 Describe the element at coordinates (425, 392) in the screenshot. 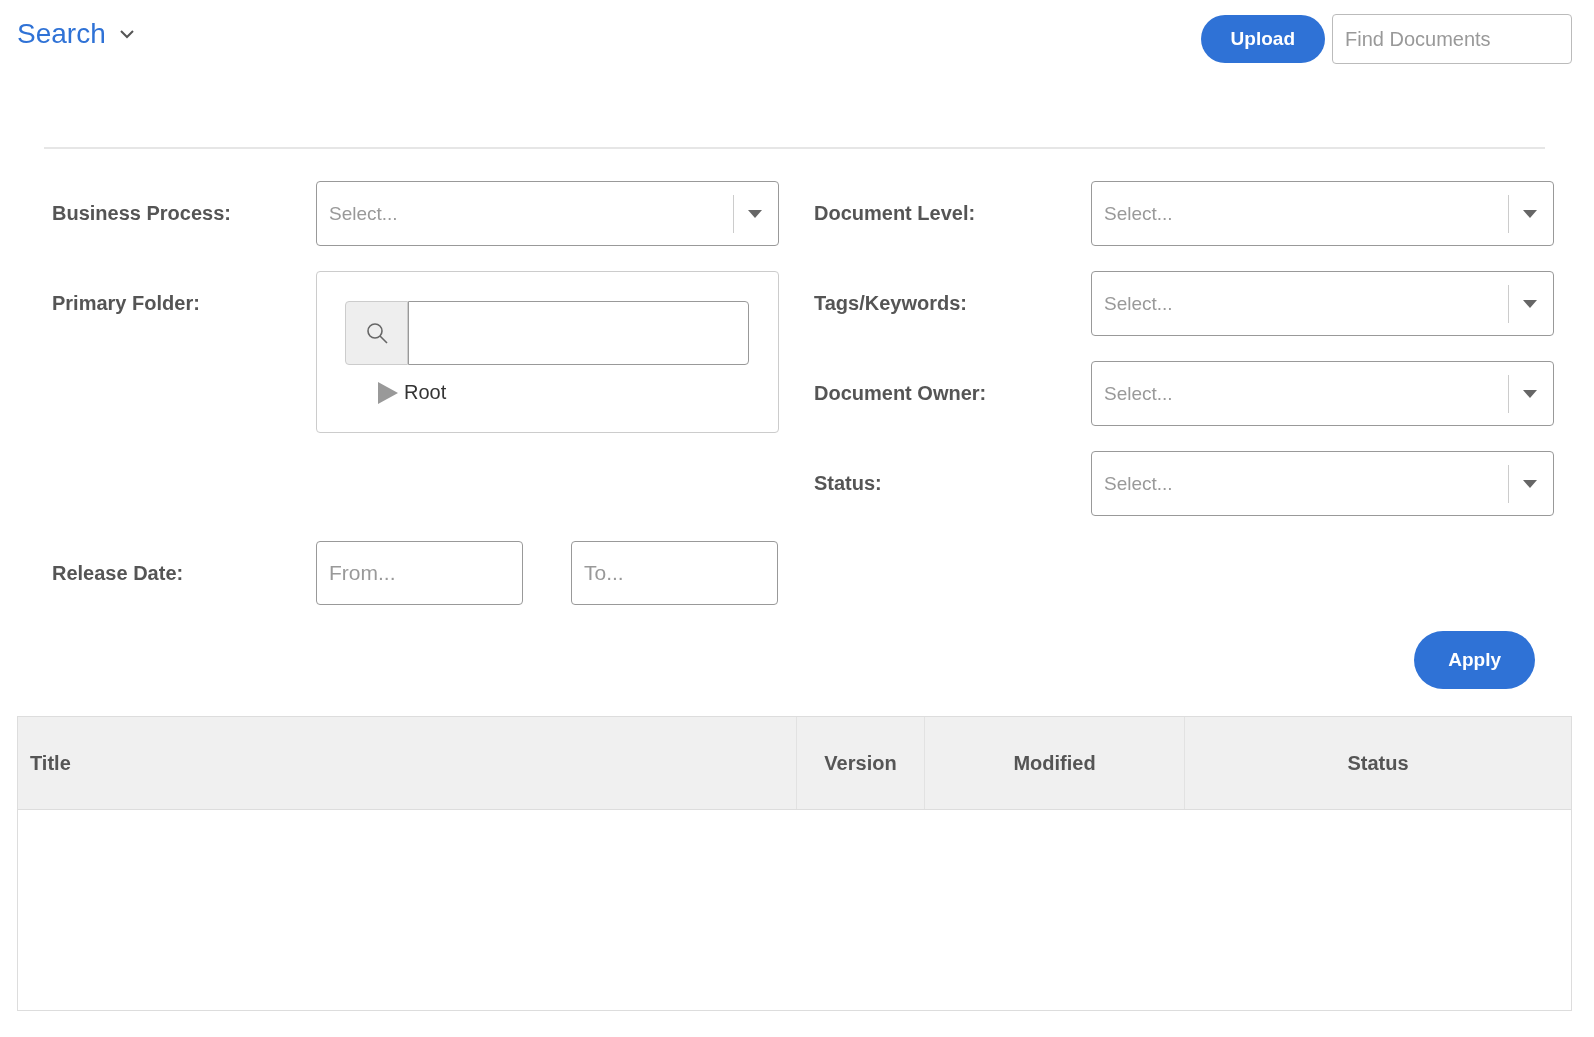

I see `tree-item: Root` at that location.